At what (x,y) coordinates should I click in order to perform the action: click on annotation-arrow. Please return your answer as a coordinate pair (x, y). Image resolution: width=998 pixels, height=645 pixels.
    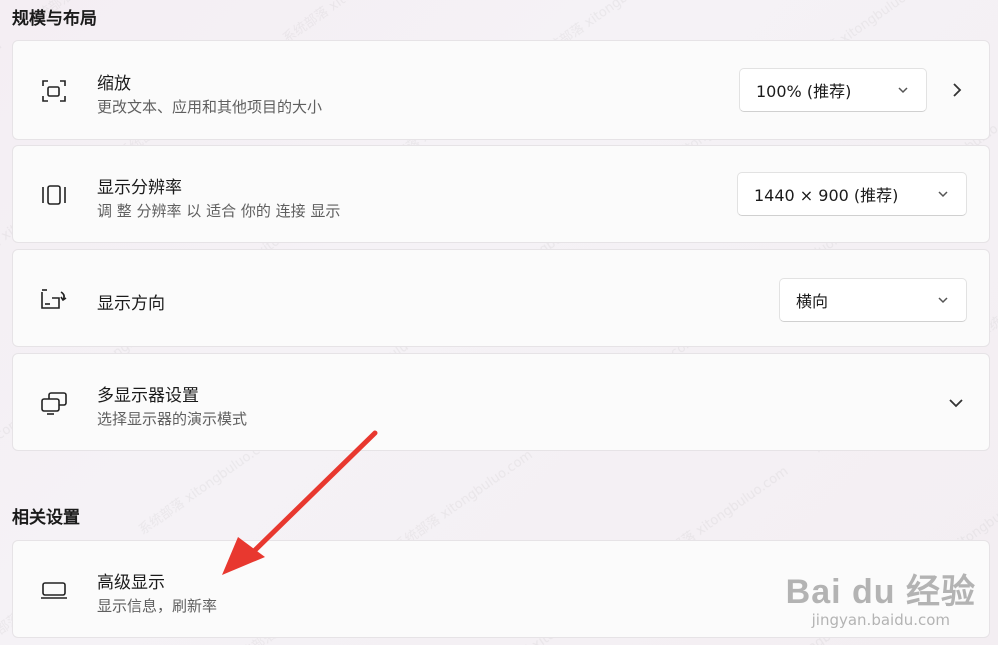
    Looking at the image, I should click on (300, 502).